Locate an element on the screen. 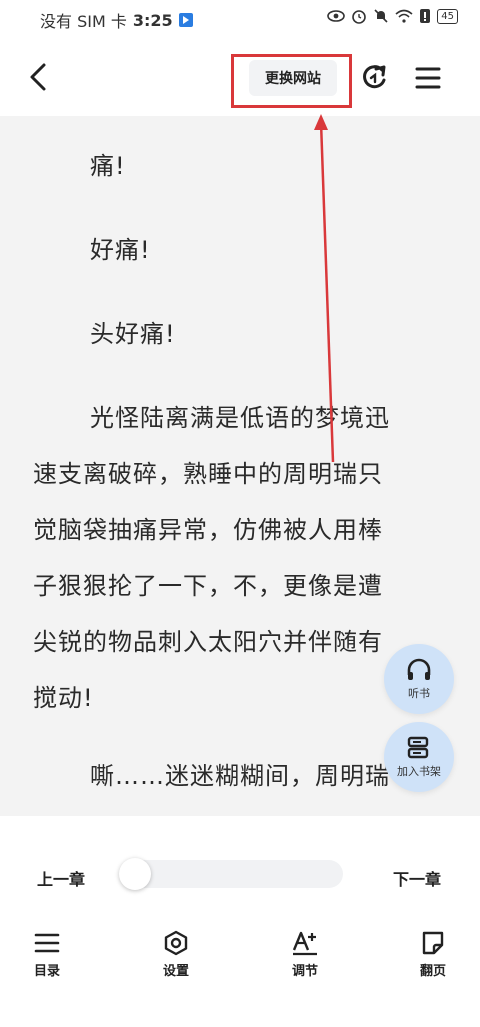 The height and width of the screenshot is (1027, 480). tab-adjust: 调节 is located at coordinates (305, 954).